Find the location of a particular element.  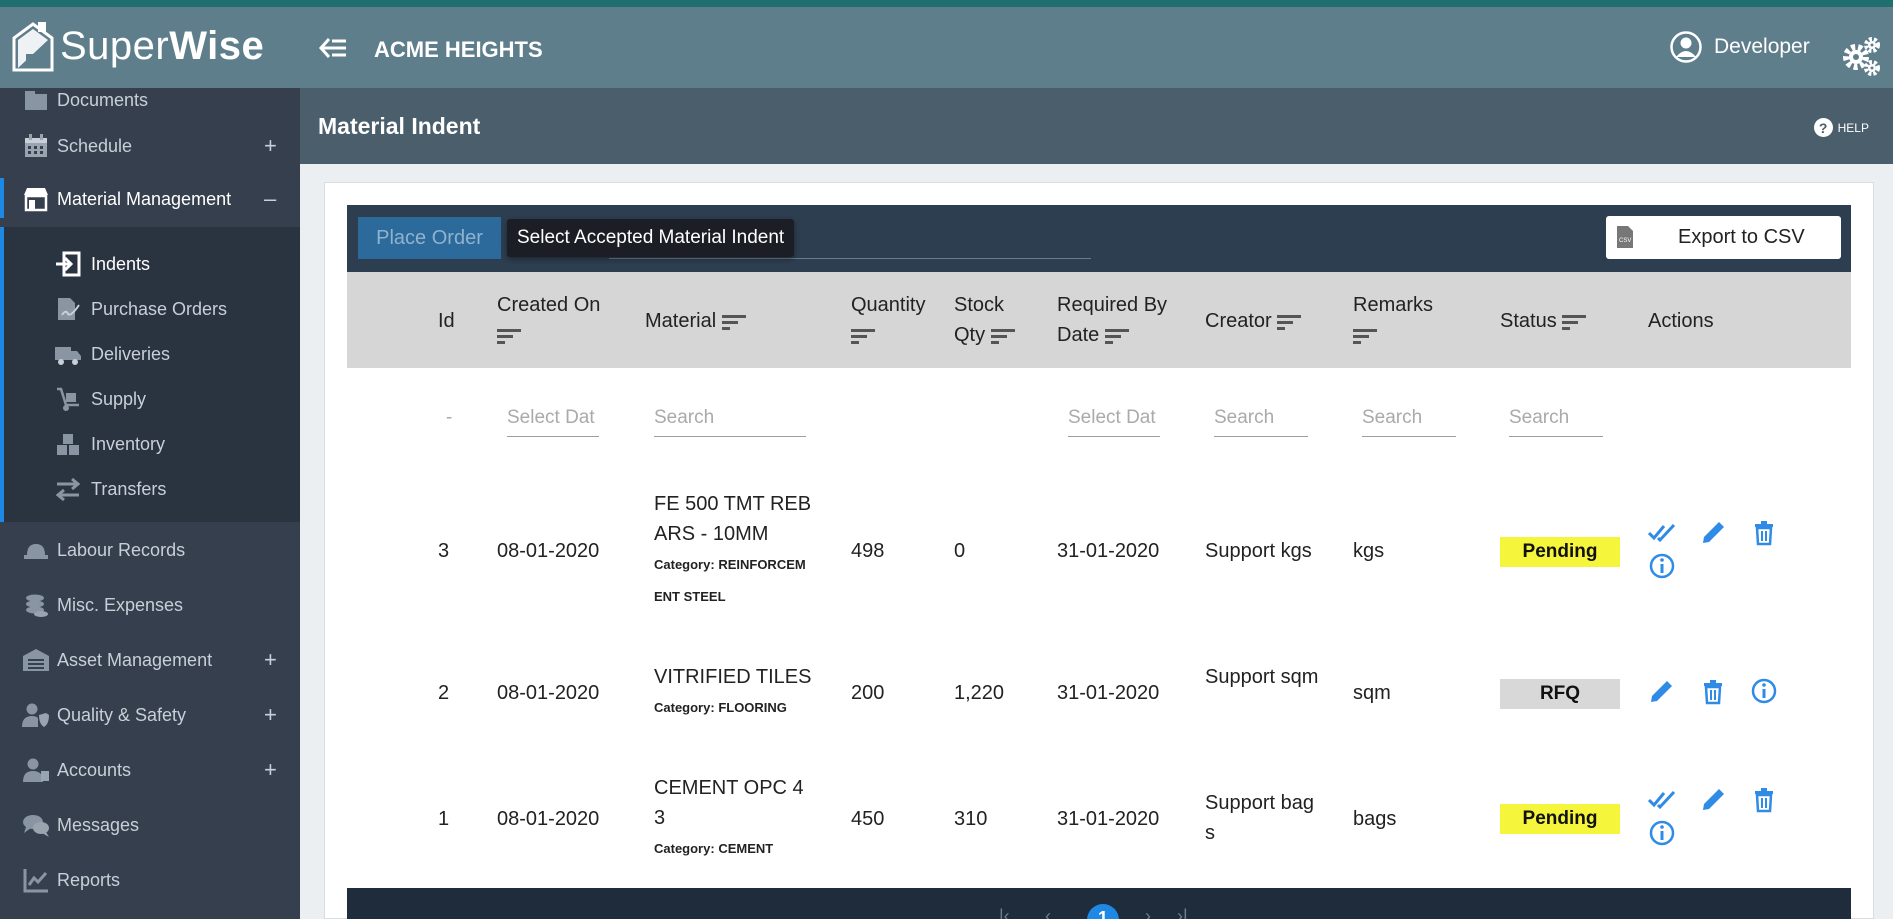

sidebar-item-labour-records: Labour Records is located at coordinates (150, 550).